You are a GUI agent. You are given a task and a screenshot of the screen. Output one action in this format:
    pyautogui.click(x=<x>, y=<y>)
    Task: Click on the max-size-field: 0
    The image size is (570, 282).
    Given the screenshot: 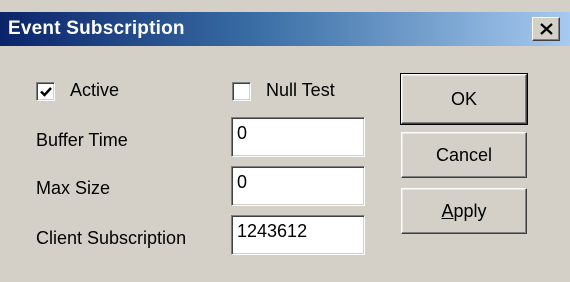 What is the action you would take?
    pyautogui.click(x=298, y=186)
    